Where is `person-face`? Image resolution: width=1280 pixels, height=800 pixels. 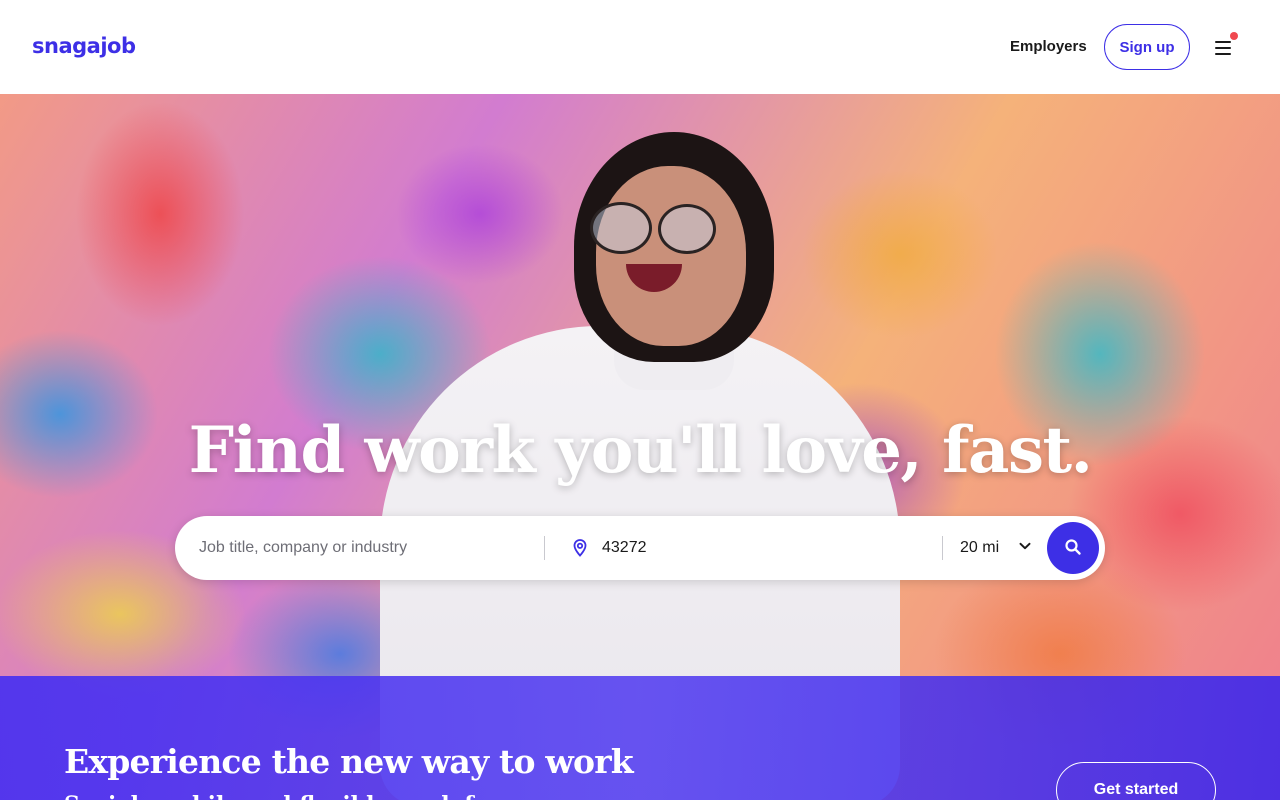 person-face is located at coordinates (671, 256).